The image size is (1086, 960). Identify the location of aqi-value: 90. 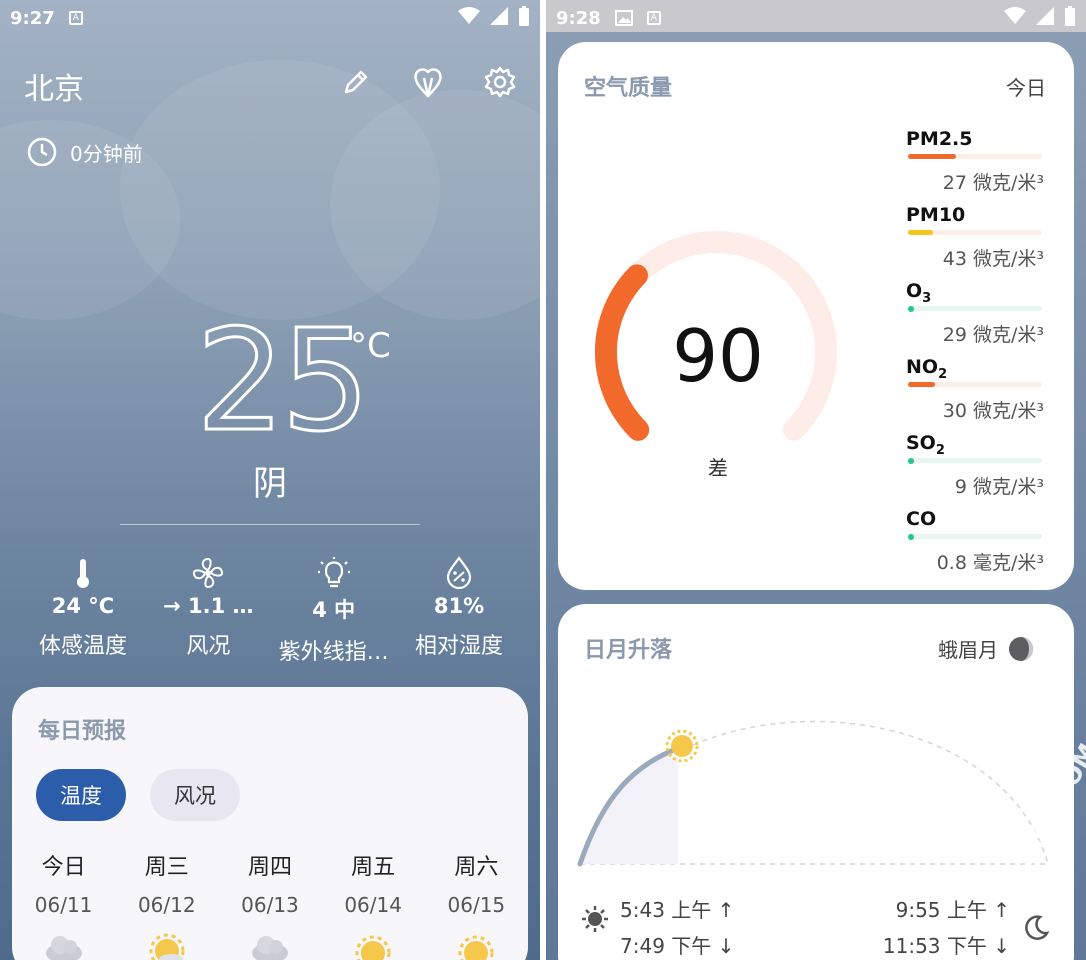
(718, 356).